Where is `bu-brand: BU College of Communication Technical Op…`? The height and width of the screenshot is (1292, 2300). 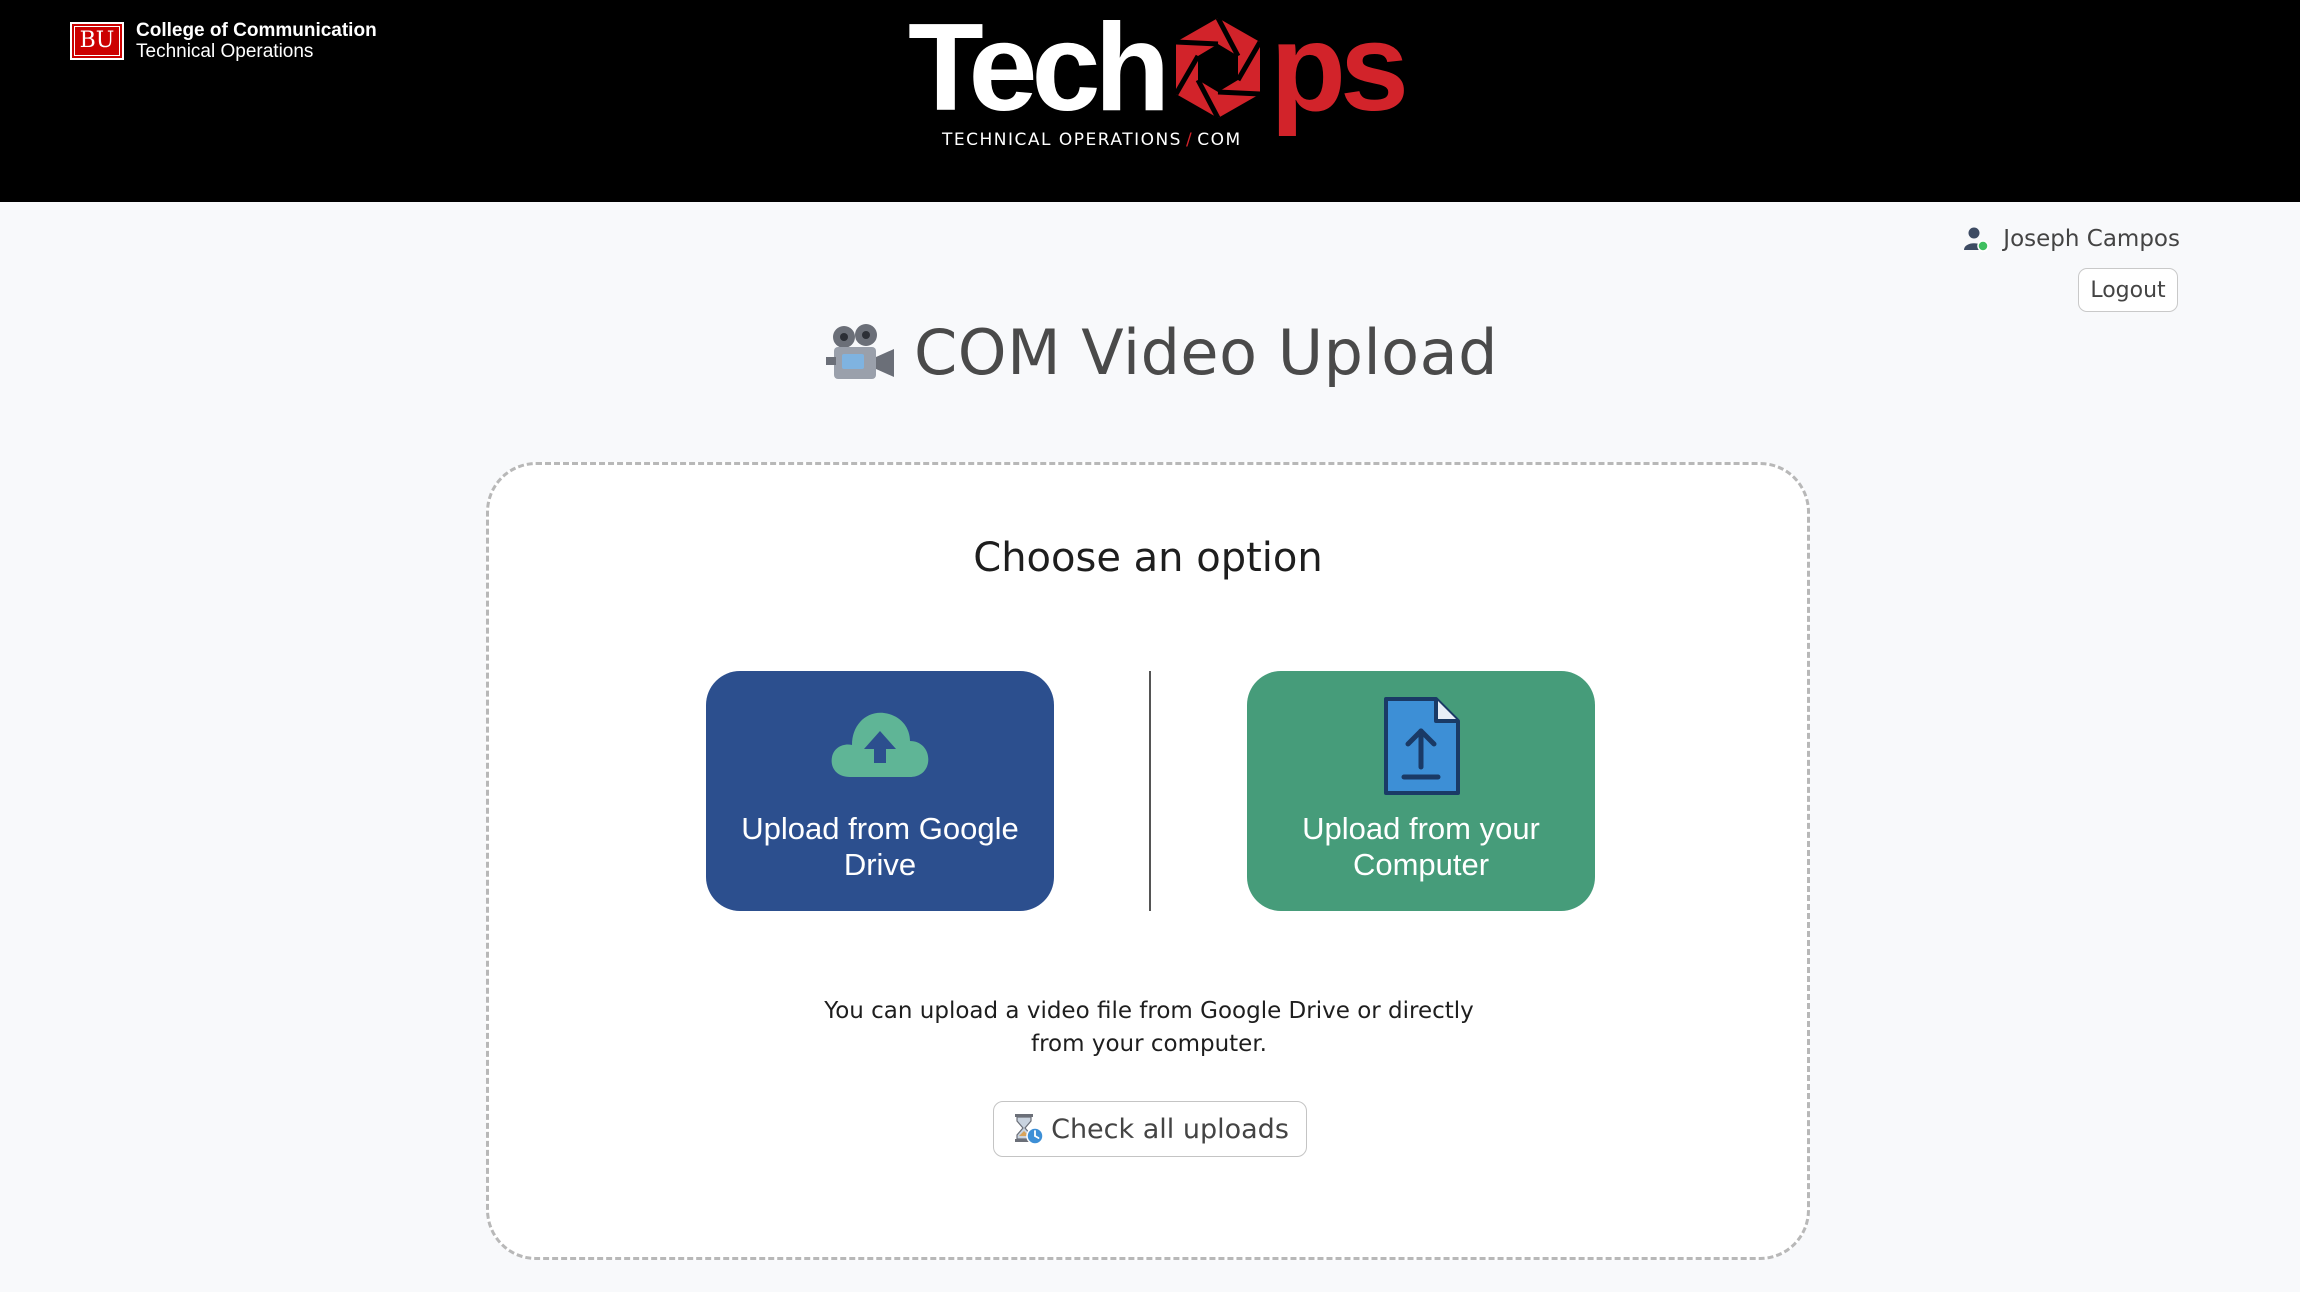
bu-brand: BU College of Communication Technical Op… is located at coordinates (223, 41).